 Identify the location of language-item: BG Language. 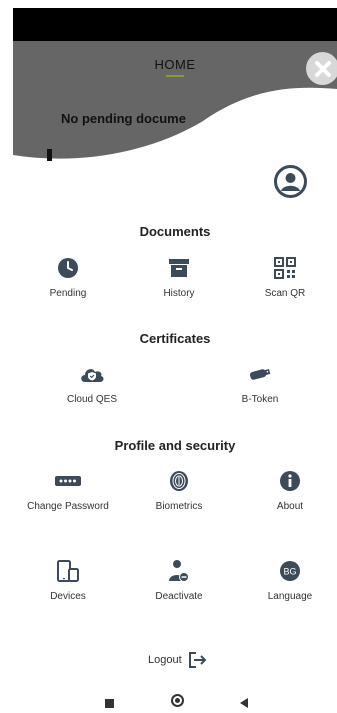
(288, 580).